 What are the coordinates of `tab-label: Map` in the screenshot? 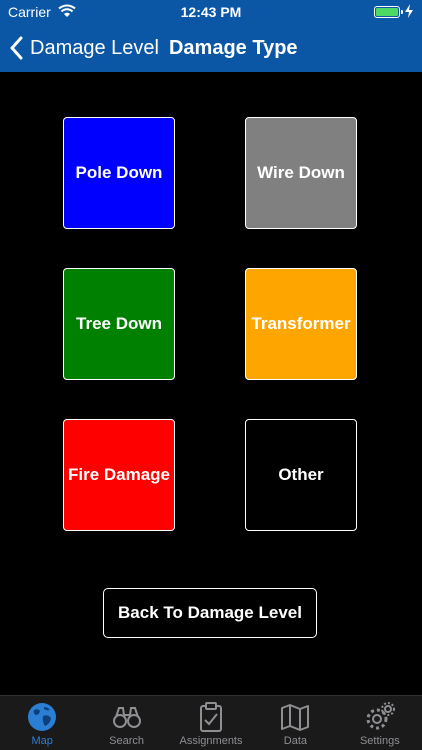 It's located at (42, 741).